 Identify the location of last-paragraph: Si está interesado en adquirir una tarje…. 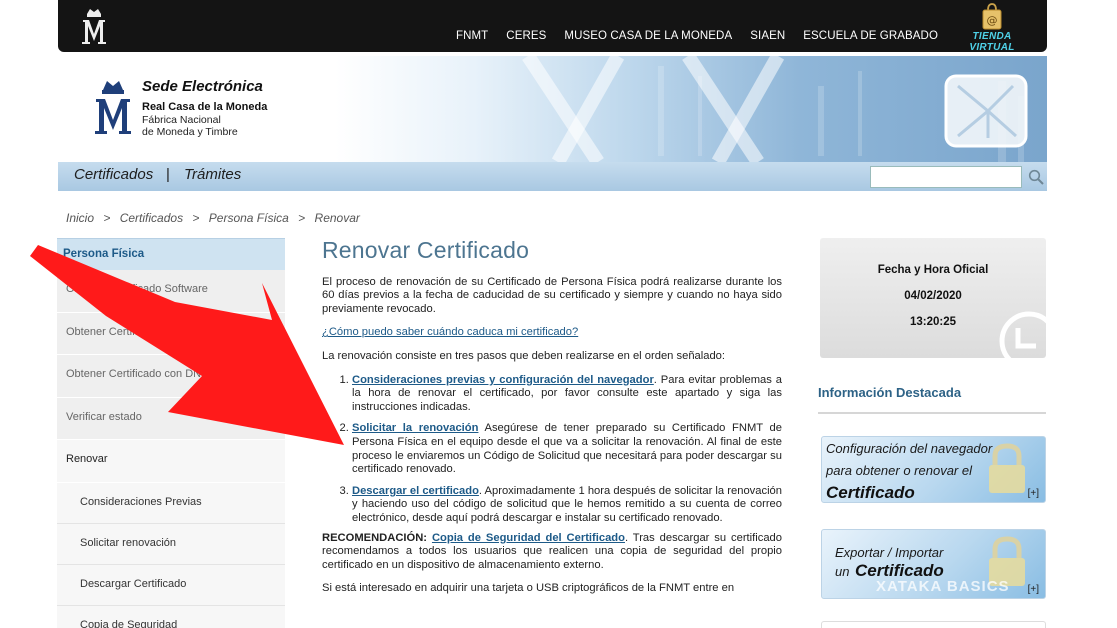
(528, 588).